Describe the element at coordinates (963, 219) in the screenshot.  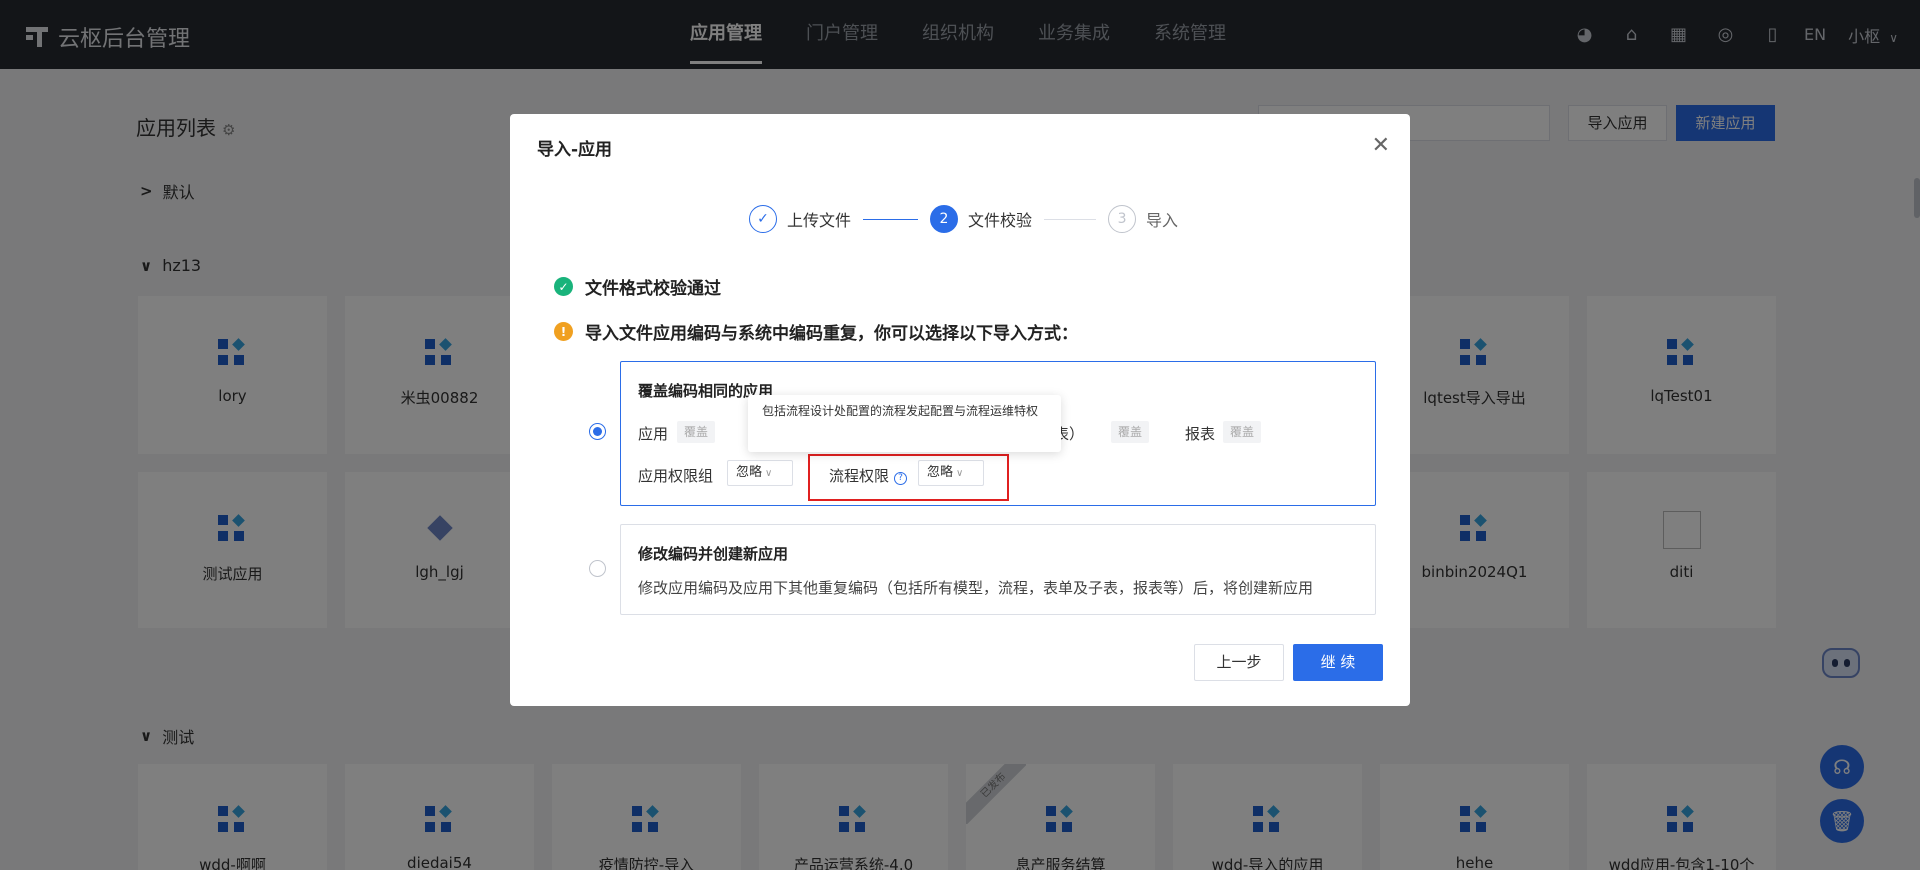
I see `stepper: ✓ 上传文件 2 文件校验 3 导入` at that location.